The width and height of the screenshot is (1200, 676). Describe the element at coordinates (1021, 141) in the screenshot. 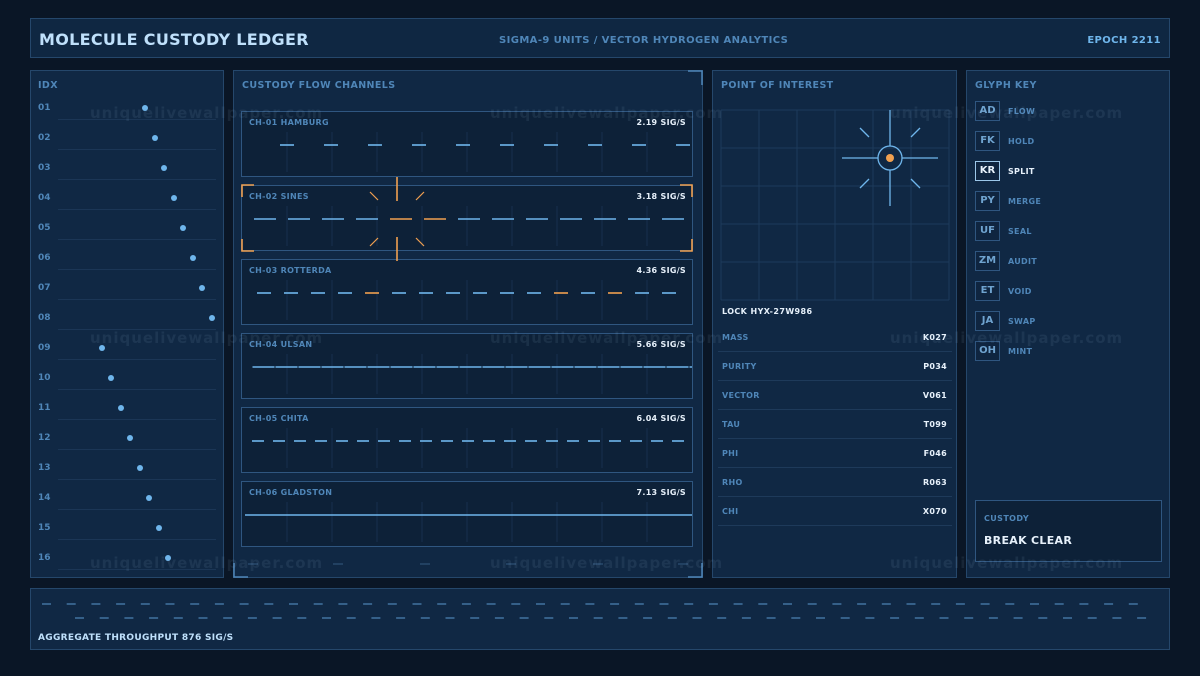

I see `glyph-name: HOLD` at that location.